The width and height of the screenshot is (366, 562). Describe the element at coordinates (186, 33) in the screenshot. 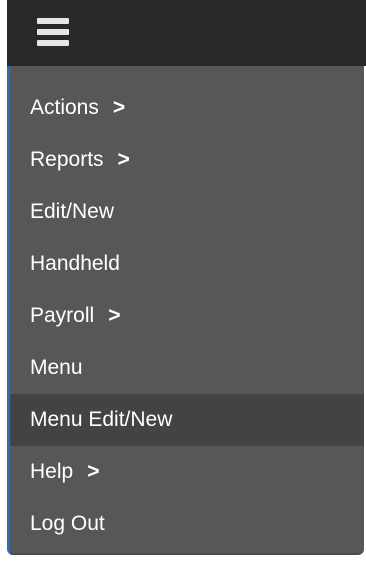

I see `top-bar` at that location.